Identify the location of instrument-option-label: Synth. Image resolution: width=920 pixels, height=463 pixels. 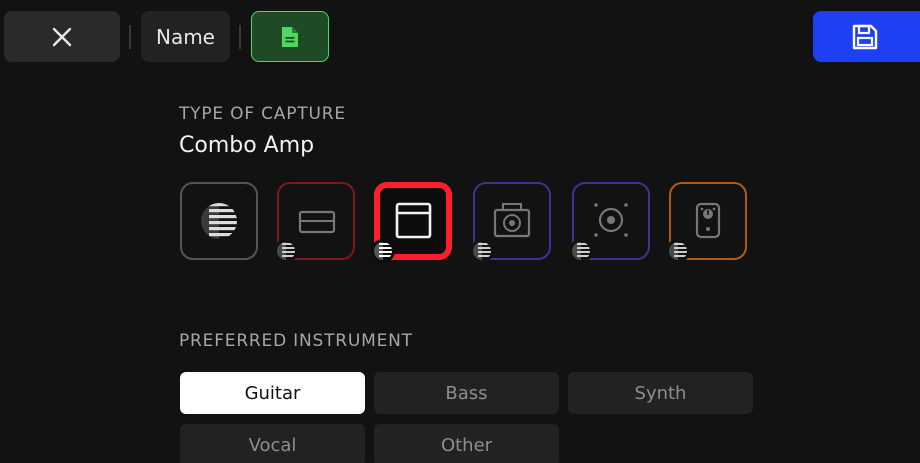
(660, 393).